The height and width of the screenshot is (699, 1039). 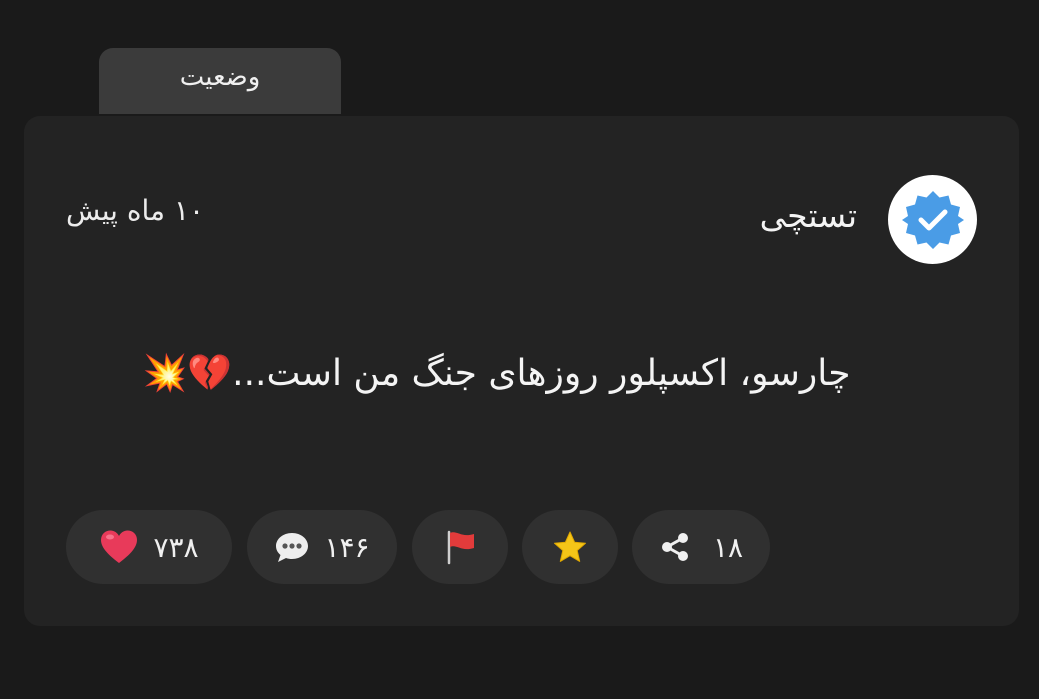 I want to click on like-count: ۷۳۸, so click(x=176, y=547).